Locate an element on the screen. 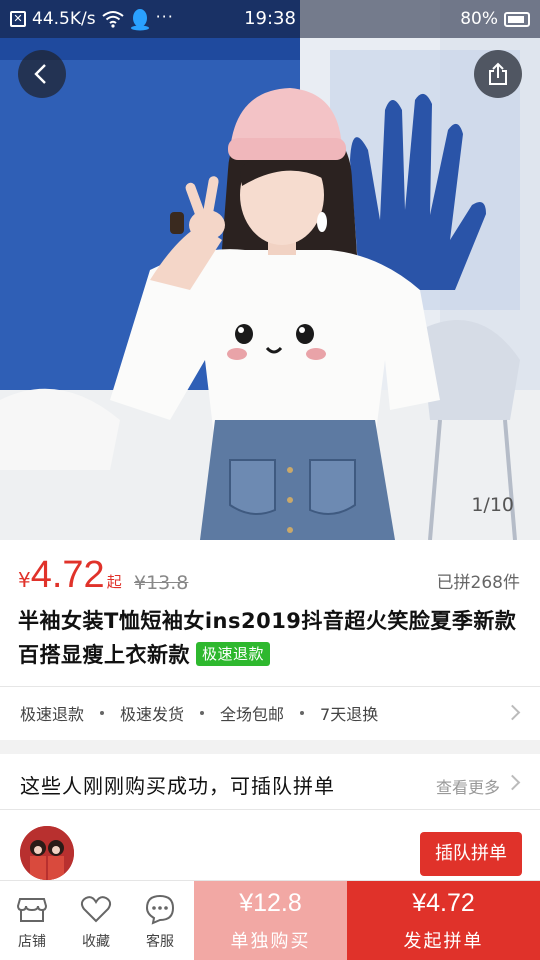  chat-bubble-icon is located at coordinates (160, 909).